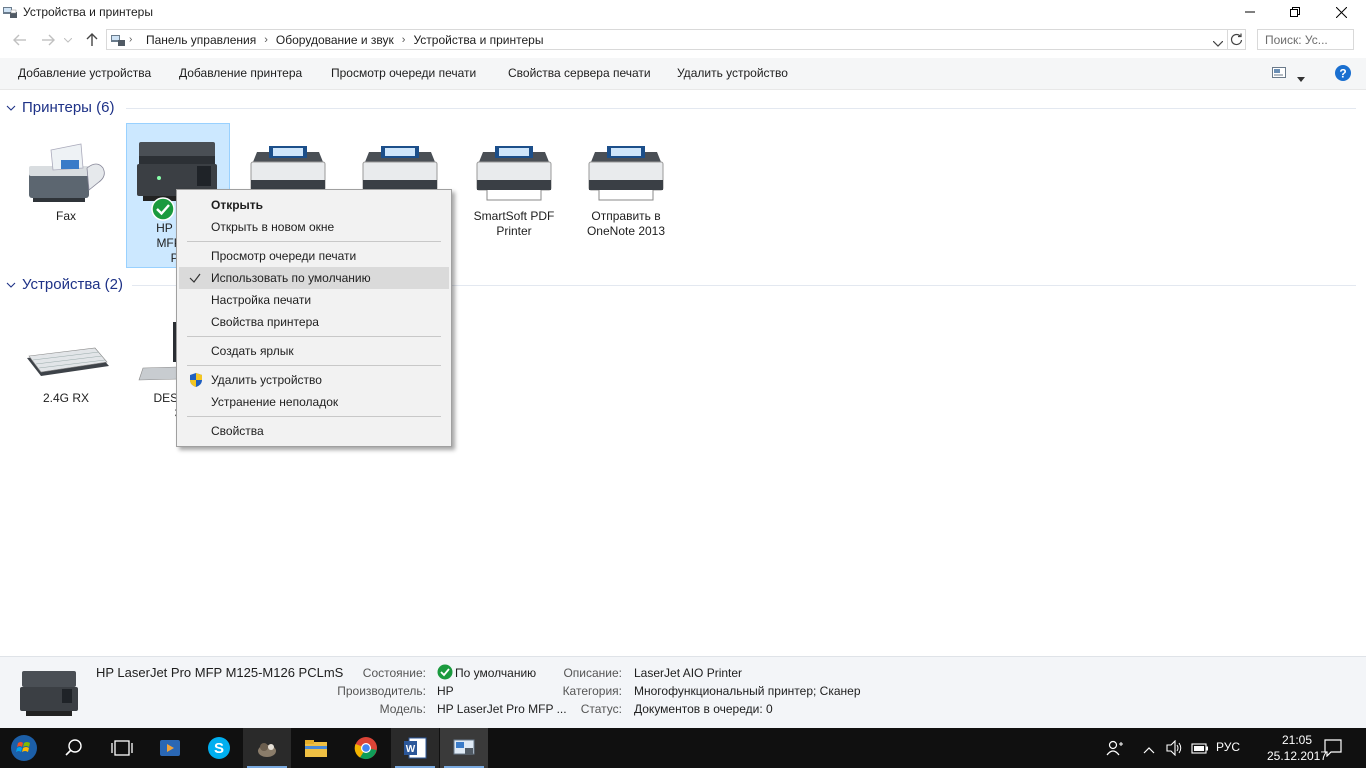  Describe the element at coordinates (122, 748) in the screenshot. I see `task-view-icon` at that location.